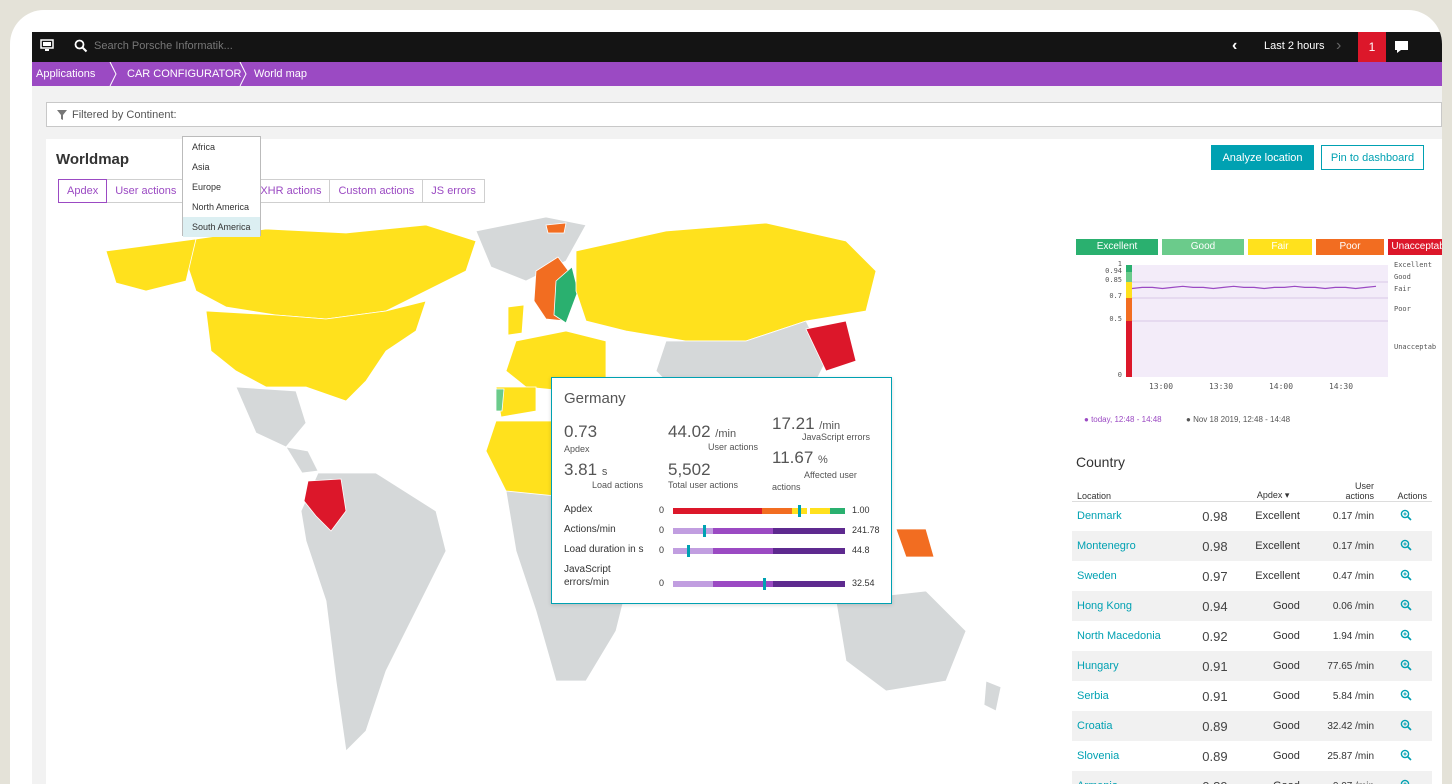 The width and height of the screenshot is (1452, 784). Describe the element at coordinates (184, 74) in the screenshot. I see `breadcrumb-car-configurator: CAR CONFIGURATOR` at that location.